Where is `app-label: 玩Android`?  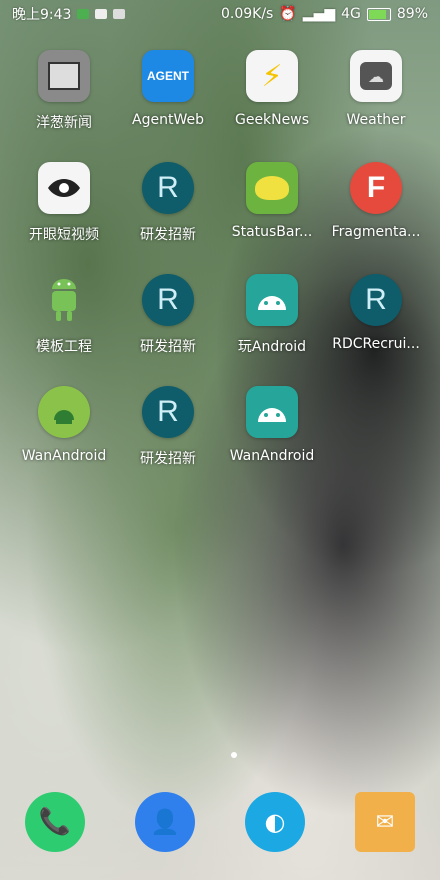 app-label: 玩Android is located at coordinates (272, 347).